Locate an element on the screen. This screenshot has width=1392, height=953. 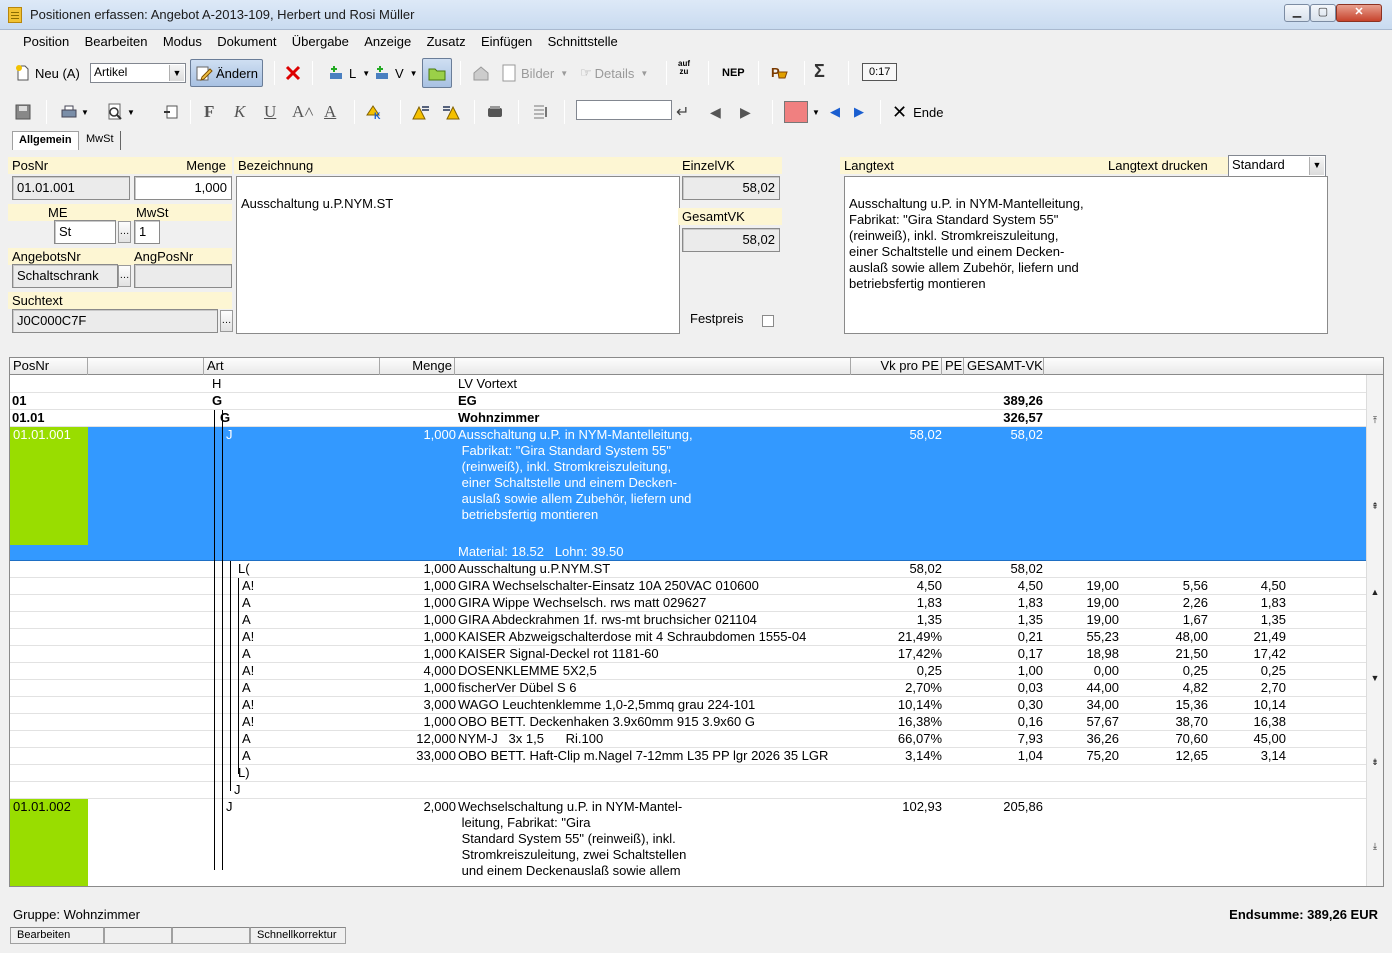
delete-button is located at coordinates (294, 73).